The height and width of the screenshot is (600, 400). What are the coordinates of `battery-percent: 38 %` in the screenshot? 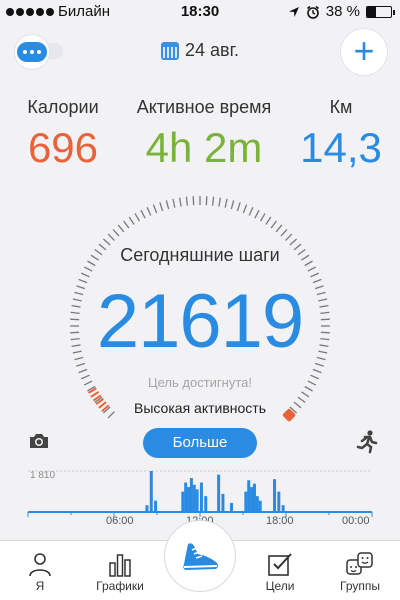 It's located at (342, 11).